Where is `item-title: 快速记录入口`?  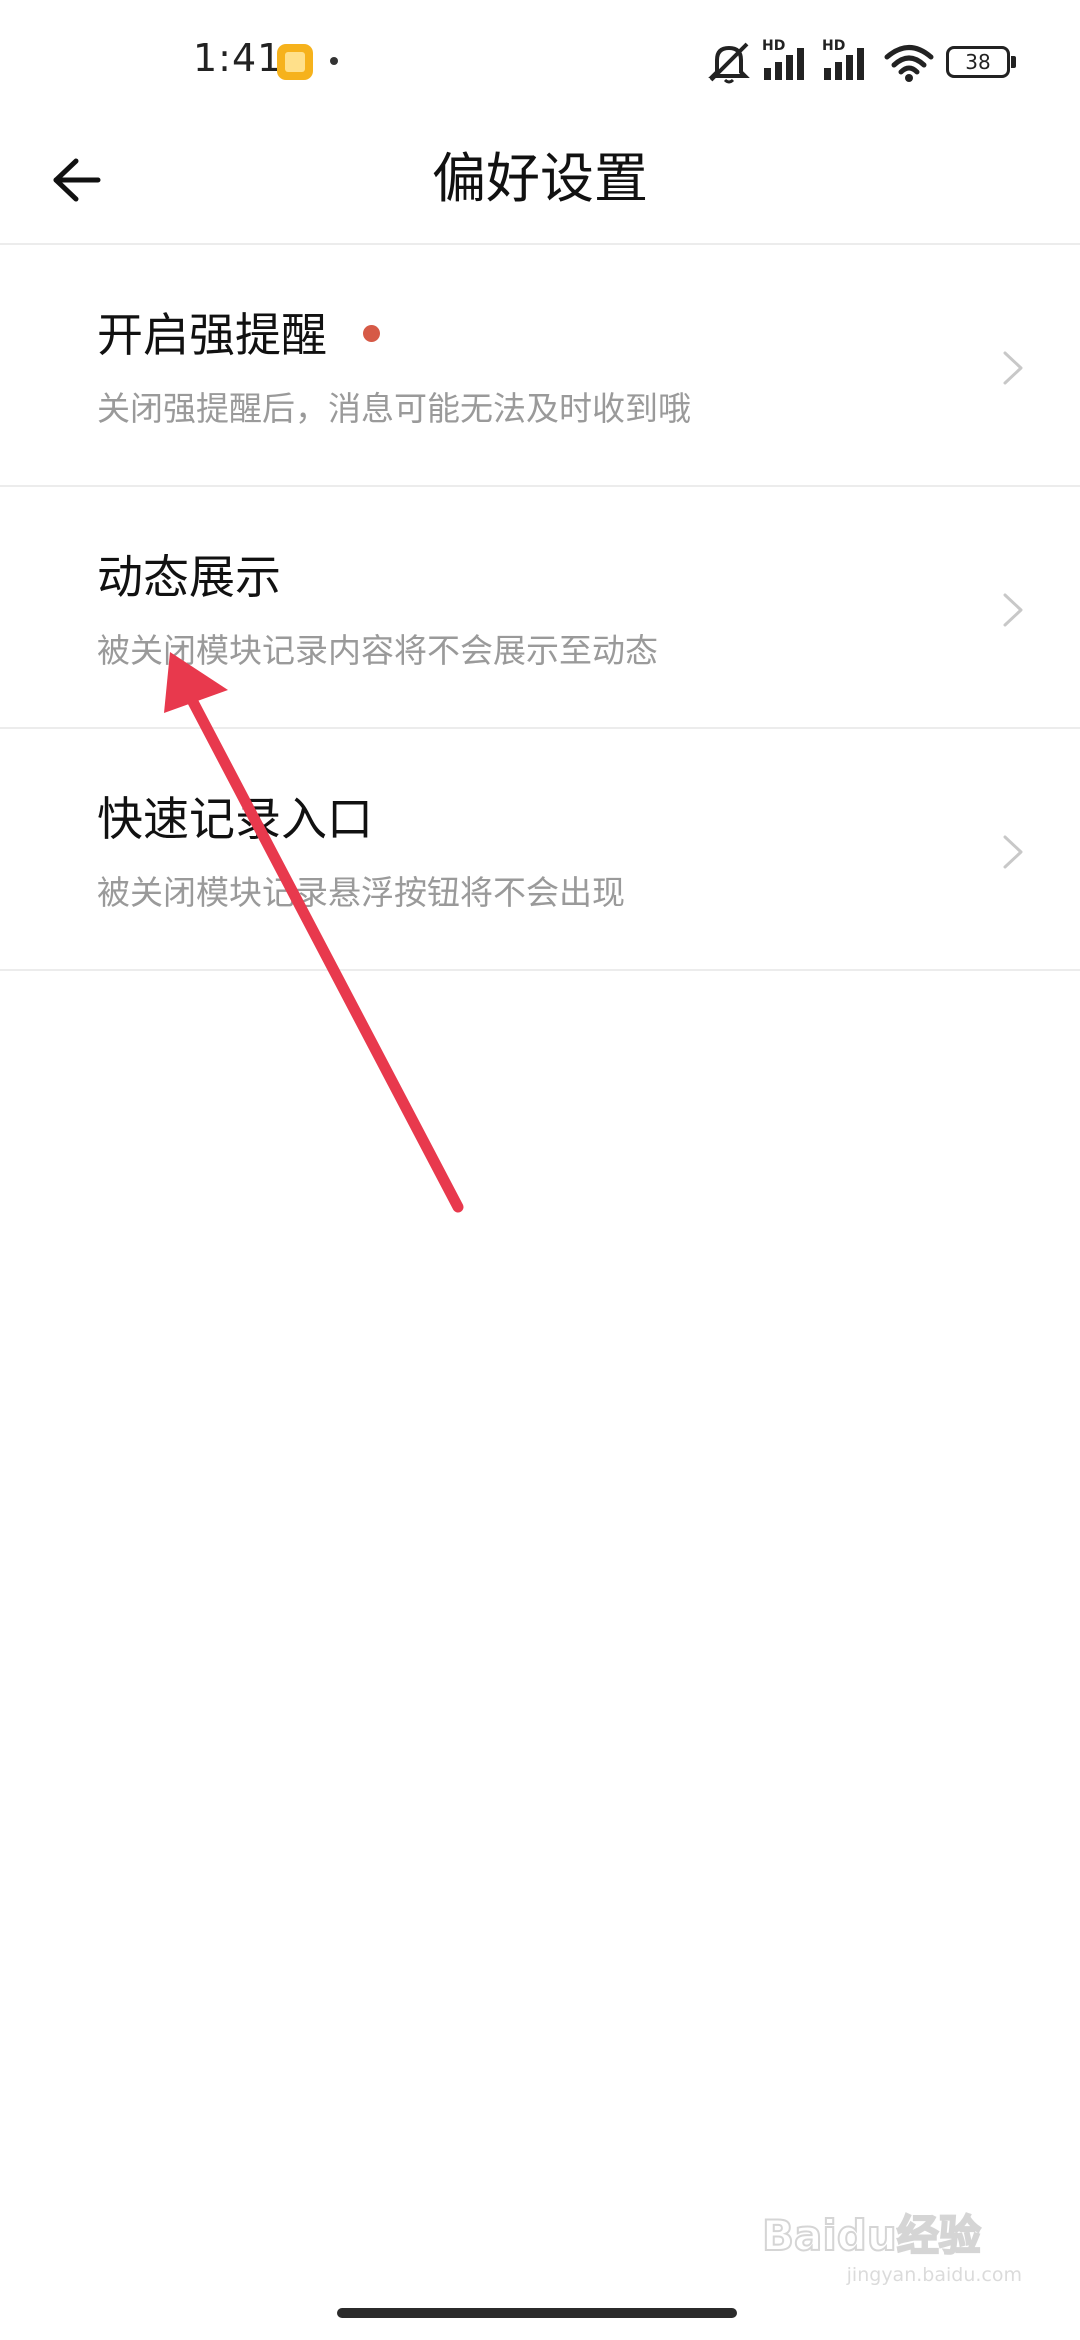
item-title: 快速记录入口 is located at coordinates (235, 819).